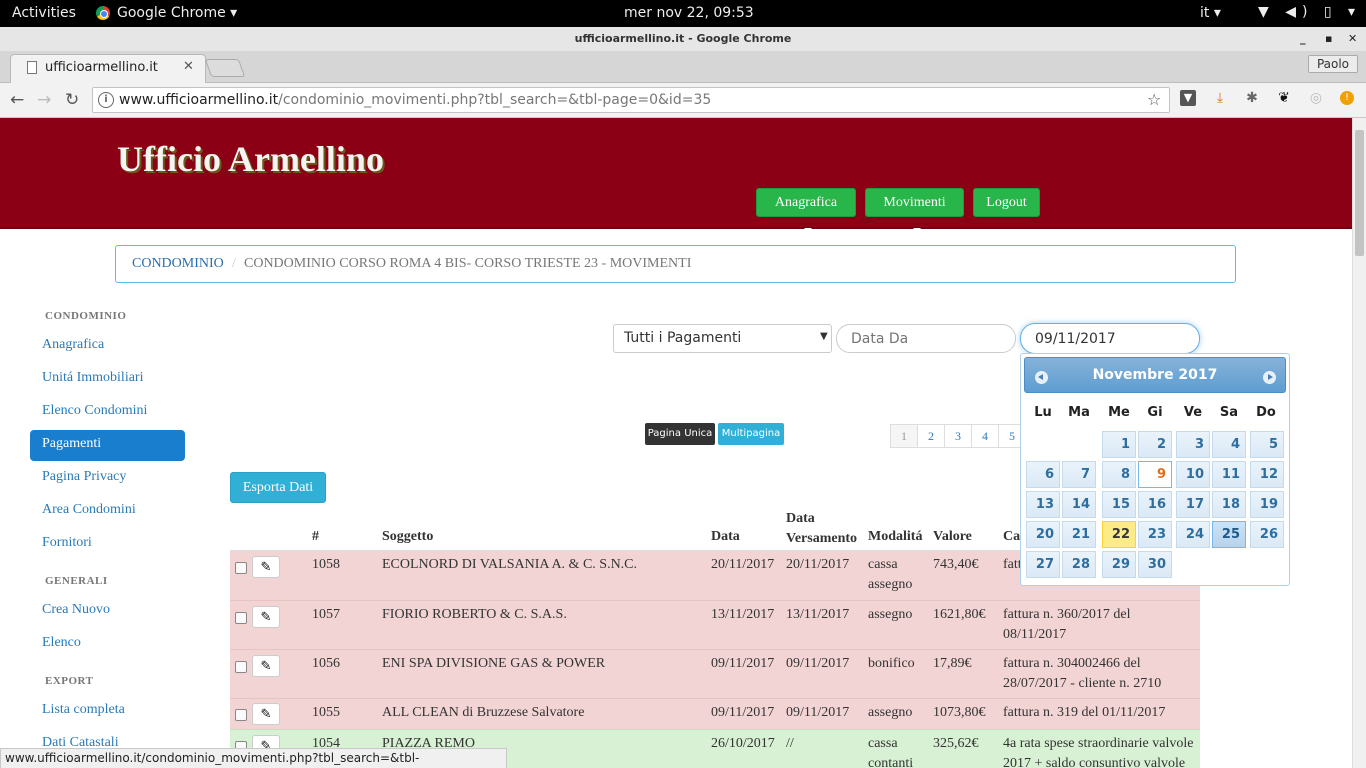 This screenshot has width=1366, height=768. What do you see at coordinates (891, 663) in the screenshot?
I see `cell-modalita: bonifico` at bounding box center [891, 663].